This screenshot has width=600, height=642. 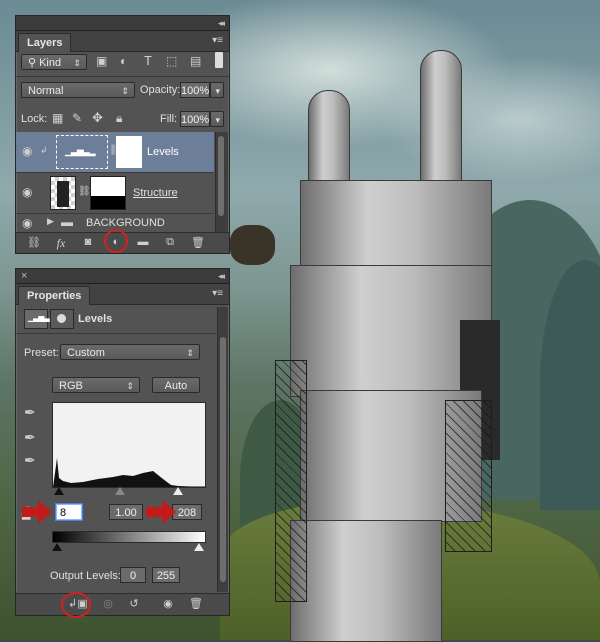 I want to click on link-icon: ⛓, so click(x=34, y=242).